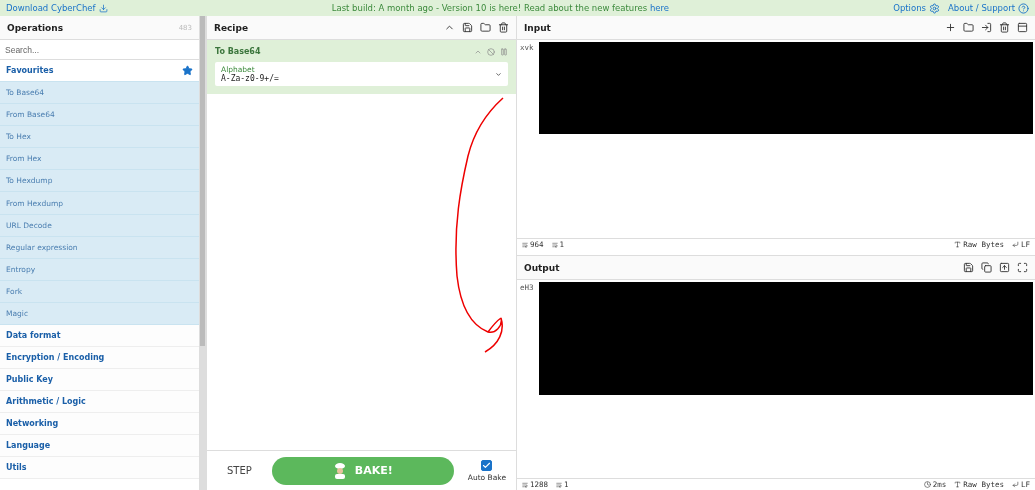  Describe the element at coordinates (238, 51) in the screenshot. I see `operation-name: To Base64` at that location.